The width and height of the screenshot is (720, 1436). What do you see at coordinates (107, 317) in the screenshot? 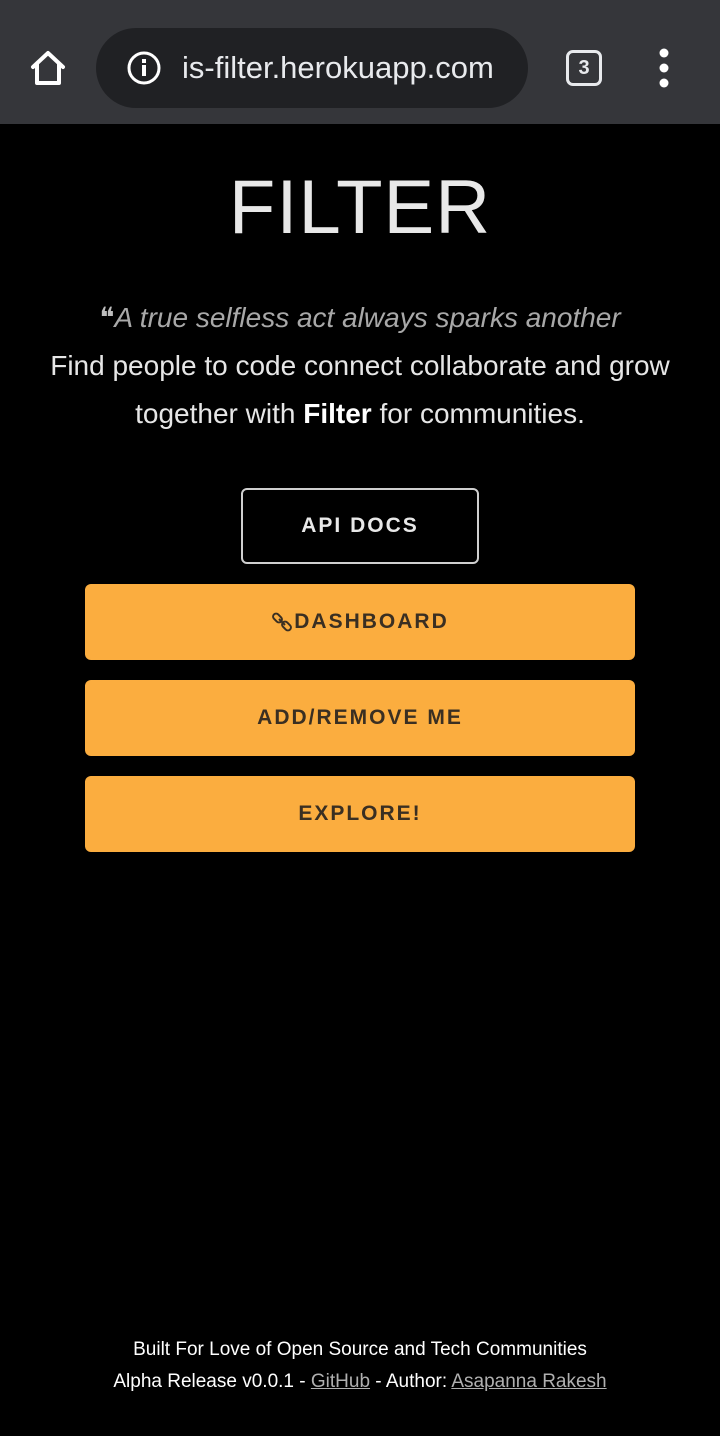
I see `quote-icon: ❝` at bounding box center [107, 317].